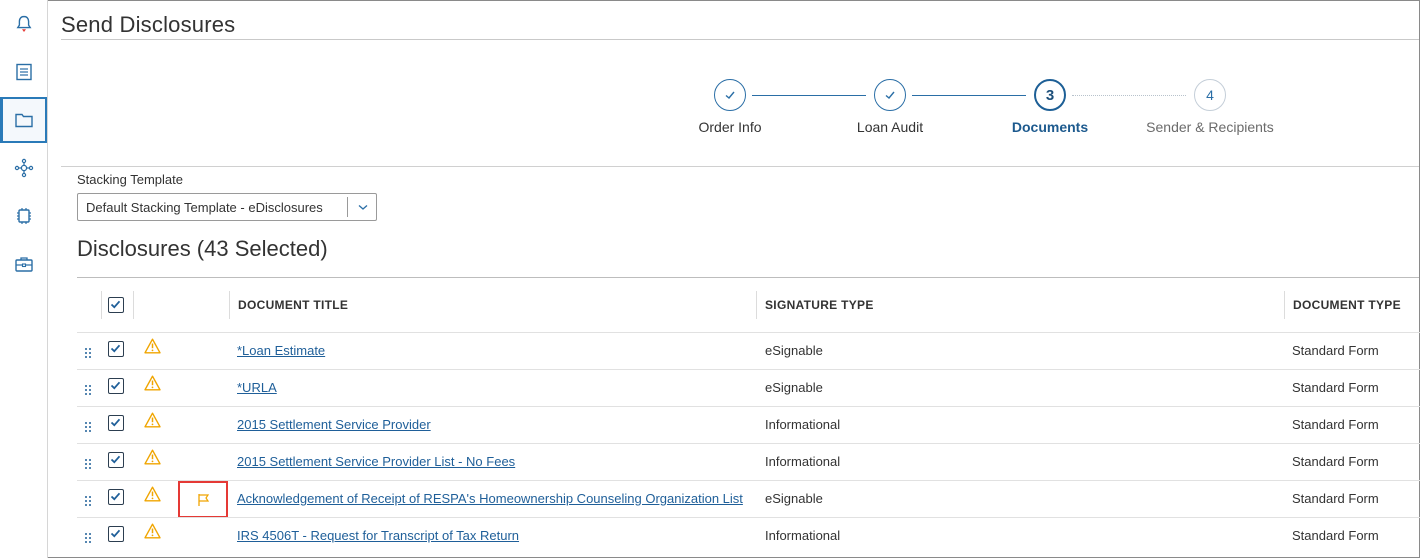 Image resolution: width=1420 pixels, height=558 pixels. I want to click on select-separator, so click(347, 207).